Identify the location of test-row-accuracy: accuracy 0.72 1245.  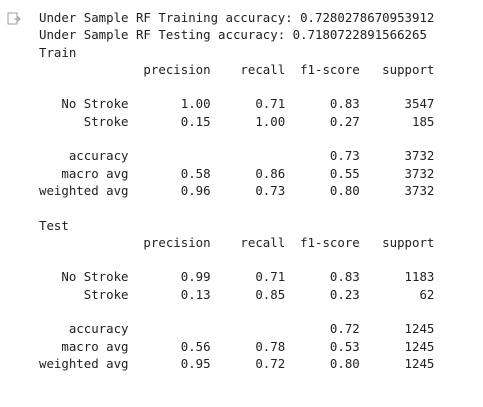
(237, 329).